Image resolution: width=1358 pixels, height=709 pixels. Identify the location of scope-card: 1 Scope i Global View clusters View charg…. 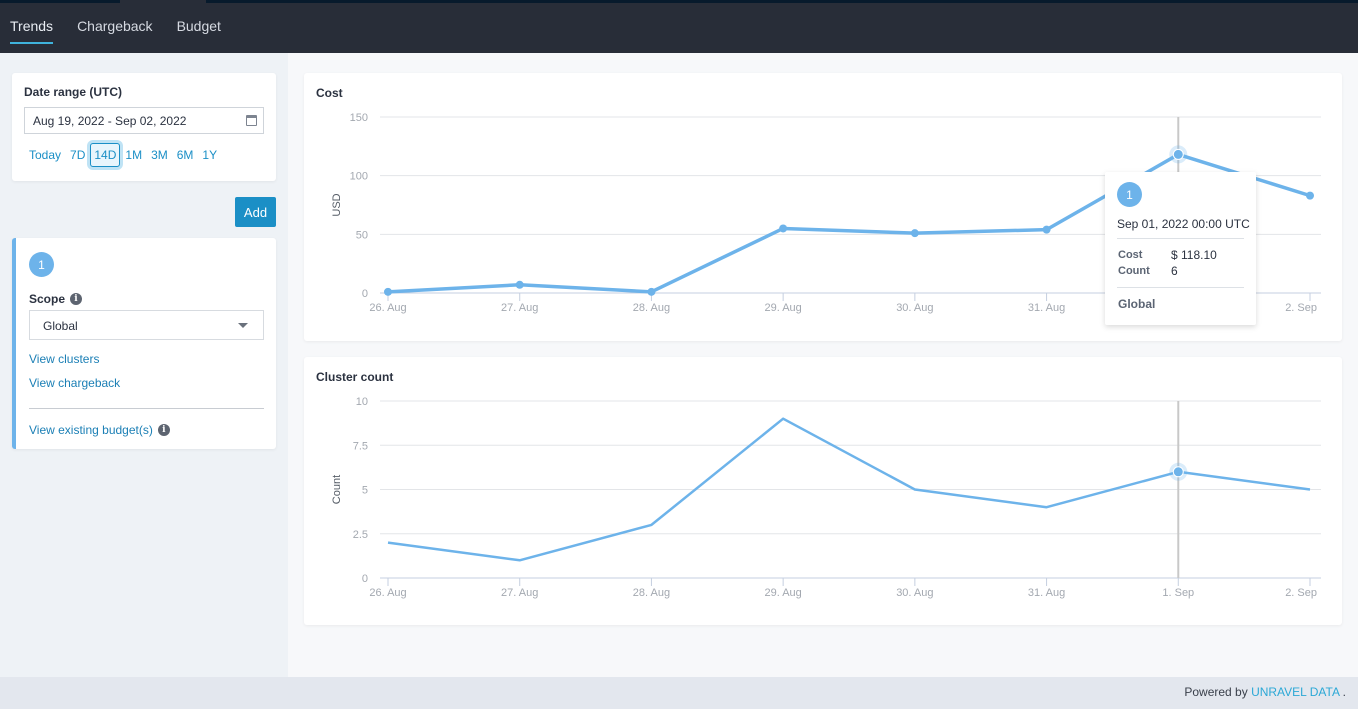
(144, 343).